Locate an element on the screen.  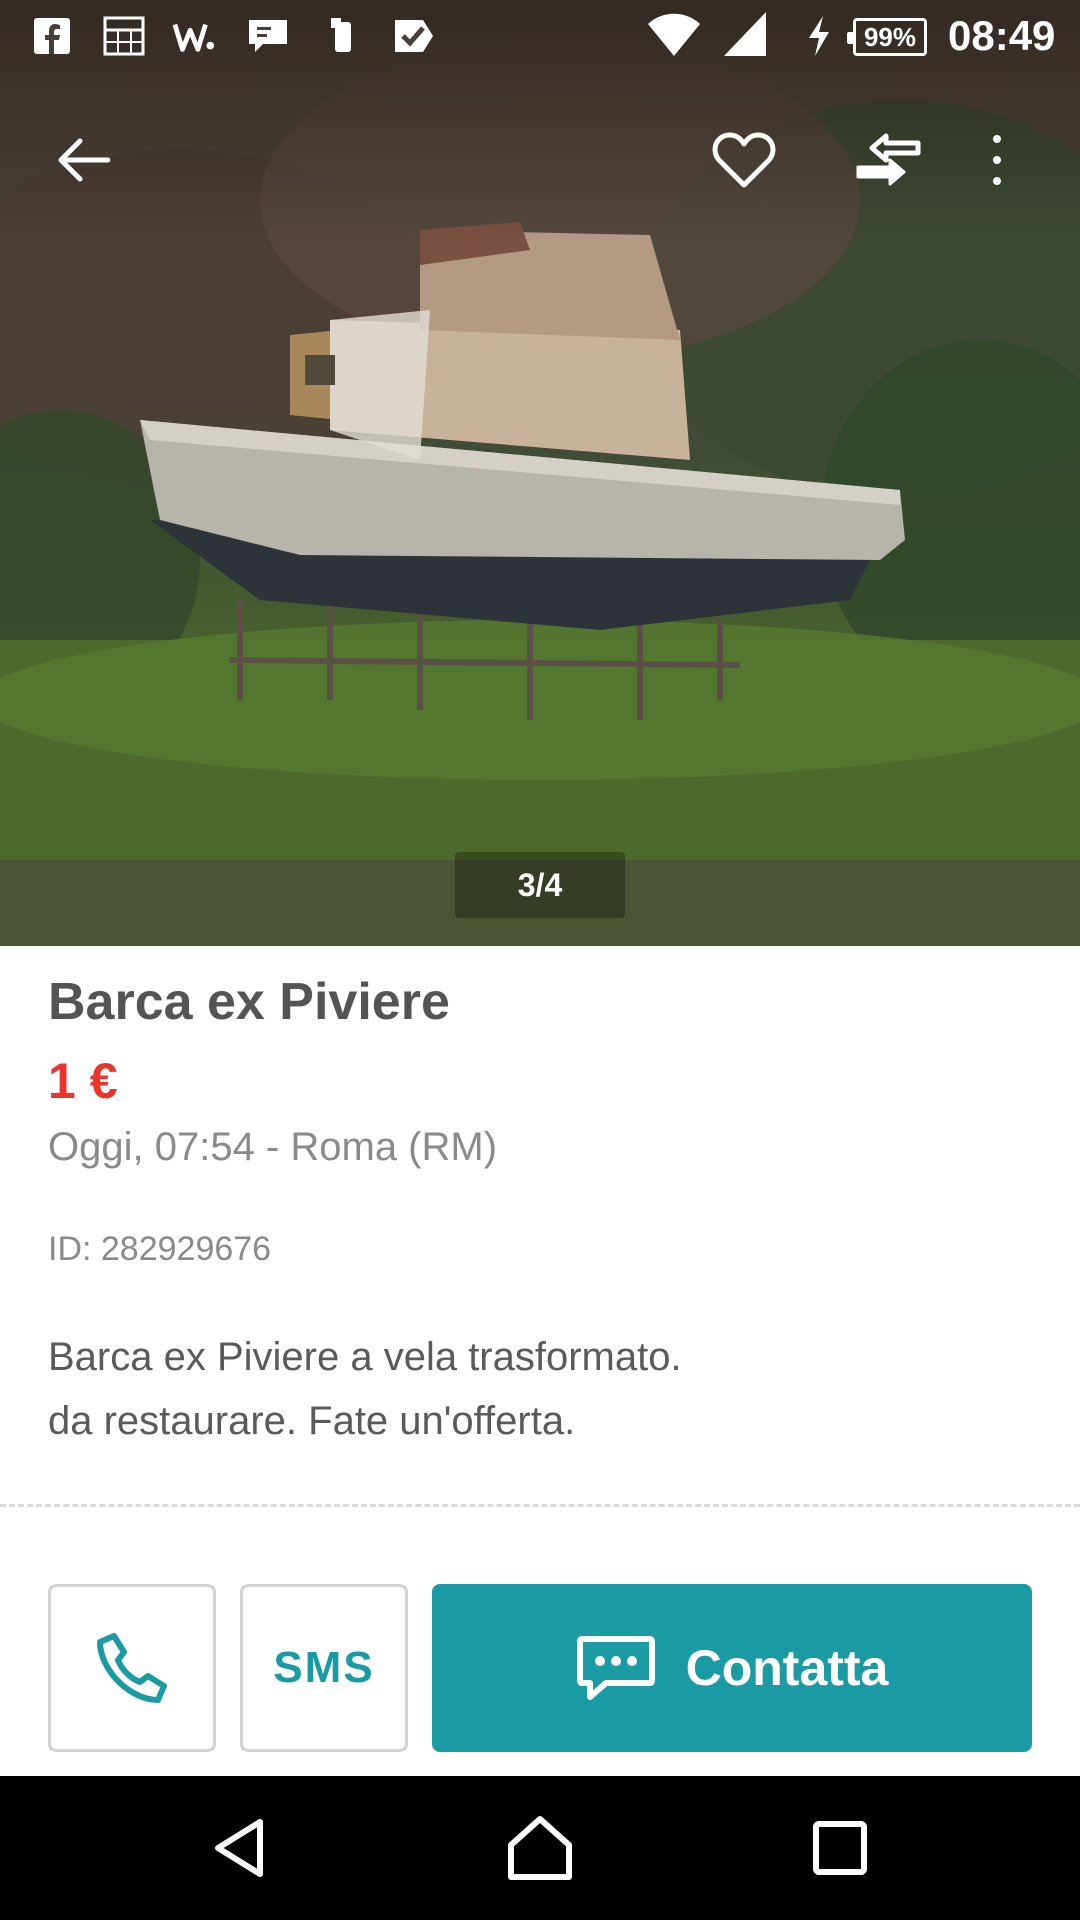
listing-date-location: Oggi, 07:54 - Roma (RM) is located at coordinates (273, 1147).